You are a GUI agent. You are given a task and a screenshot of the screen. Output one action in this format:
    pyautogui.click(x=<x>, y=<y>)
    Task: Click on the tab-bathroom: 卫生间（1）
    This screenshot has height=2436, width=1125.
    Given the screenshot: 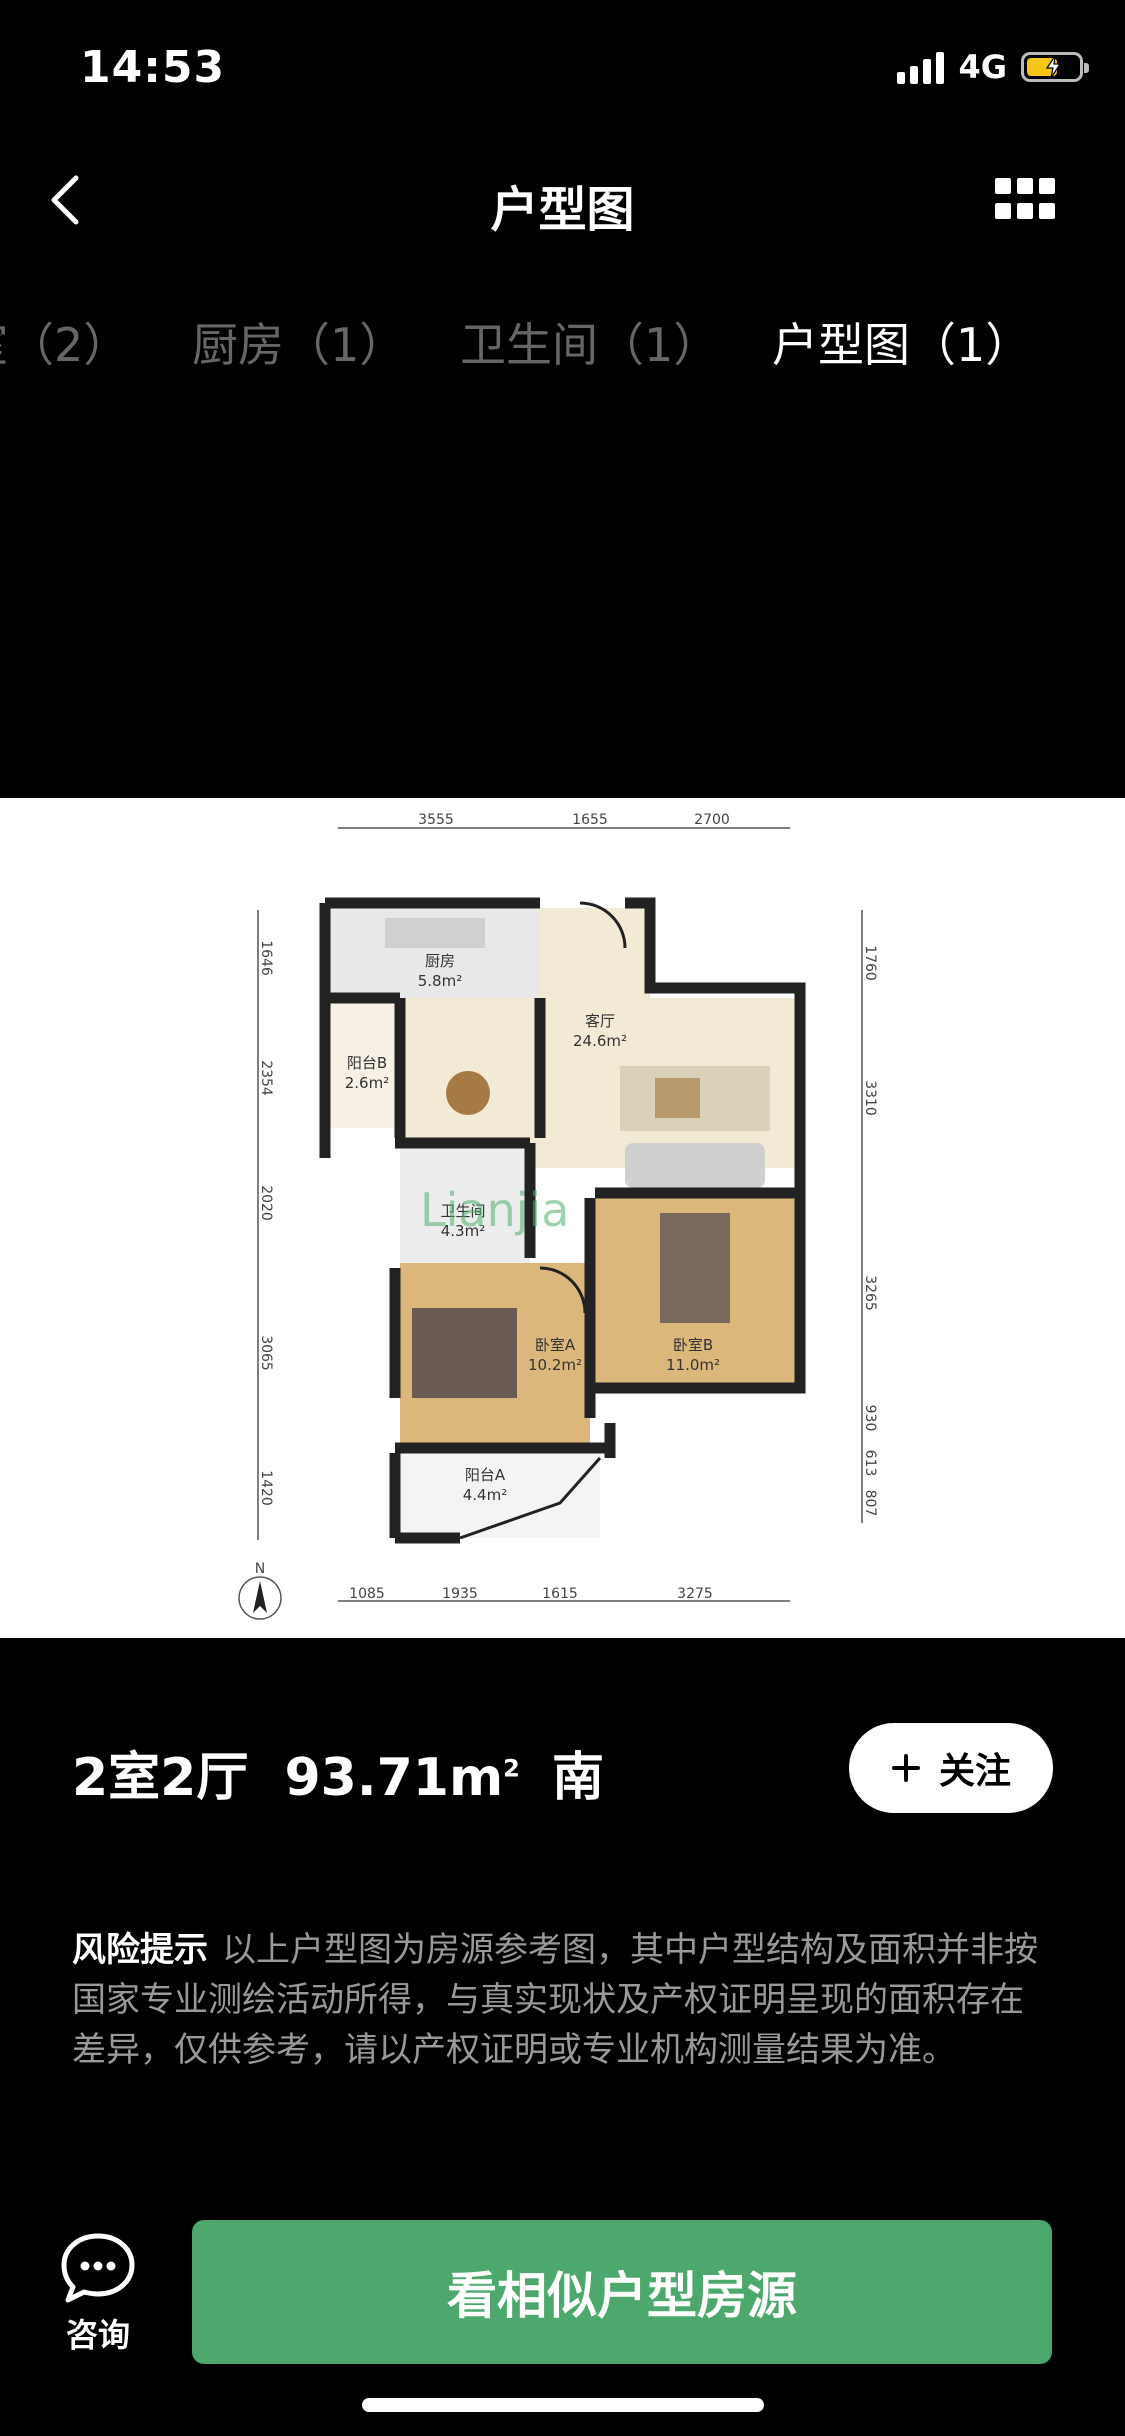 What is the action you would take?
    pyautogui.click(x=589, y=345)
    